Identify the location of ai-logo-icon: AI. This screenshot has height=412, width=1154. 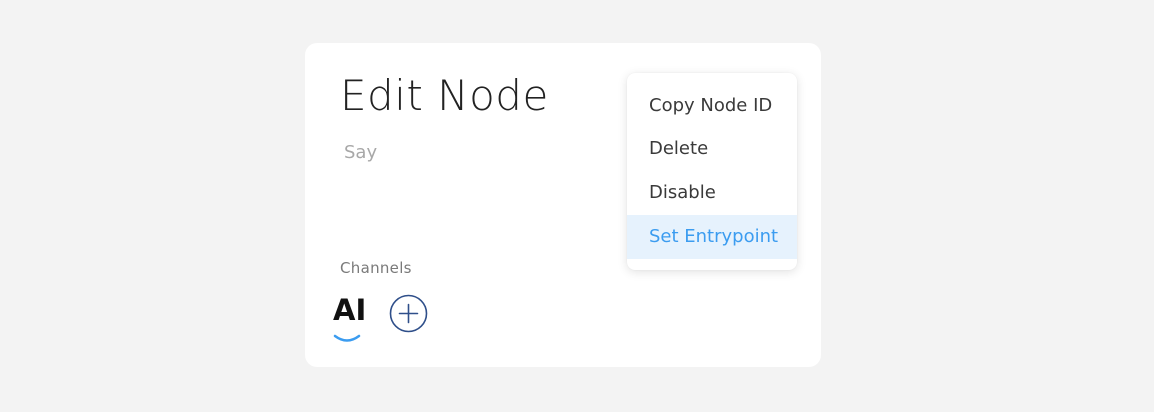
(349, 317).